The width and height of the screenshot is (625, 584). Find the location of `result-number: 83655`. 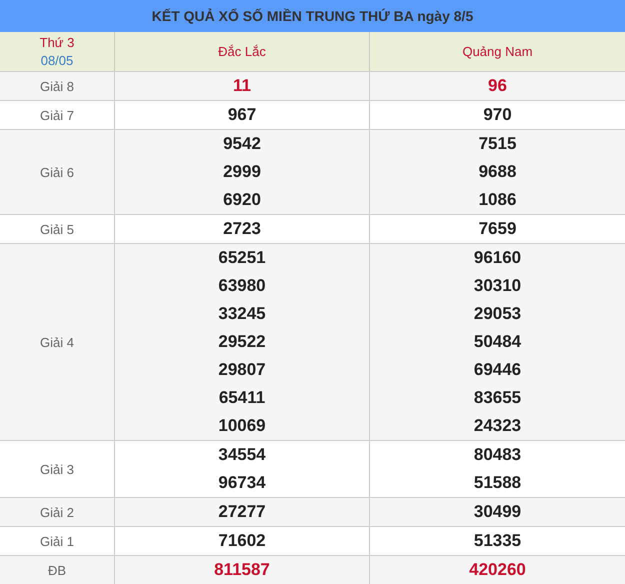

result-number: 83655 is located at coordinates (498, 398).